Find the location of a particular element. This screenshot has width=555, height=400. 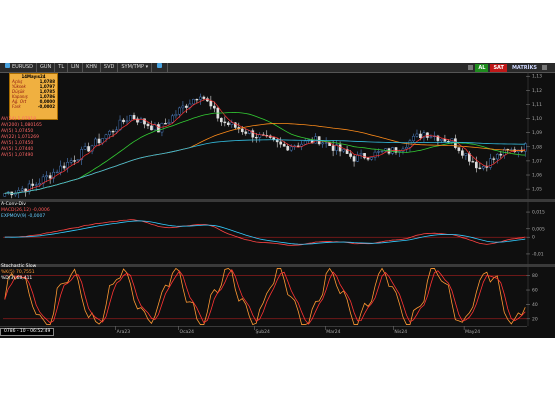

stoch-title: Stochastic Slow is located at coordinates (19, 266).